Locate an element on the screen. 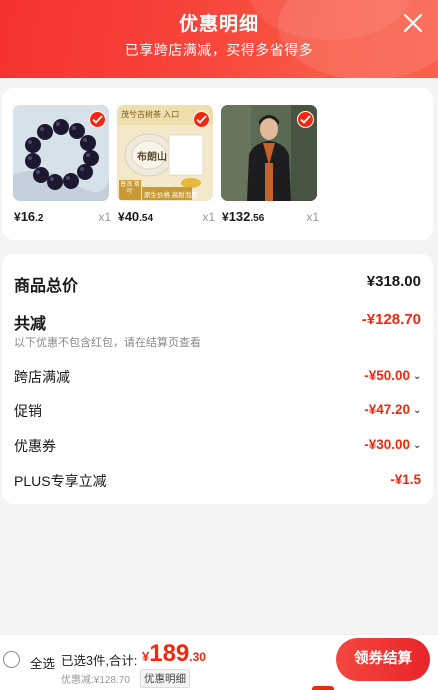 Image resolution: width=438 pixels, height=690 pixels. puer-tea-cake-image: 茂兮古树茶 入口 布朗山 普洱 茶叶 原生价格 高耐泡度 is located at coordinates (165, 153).